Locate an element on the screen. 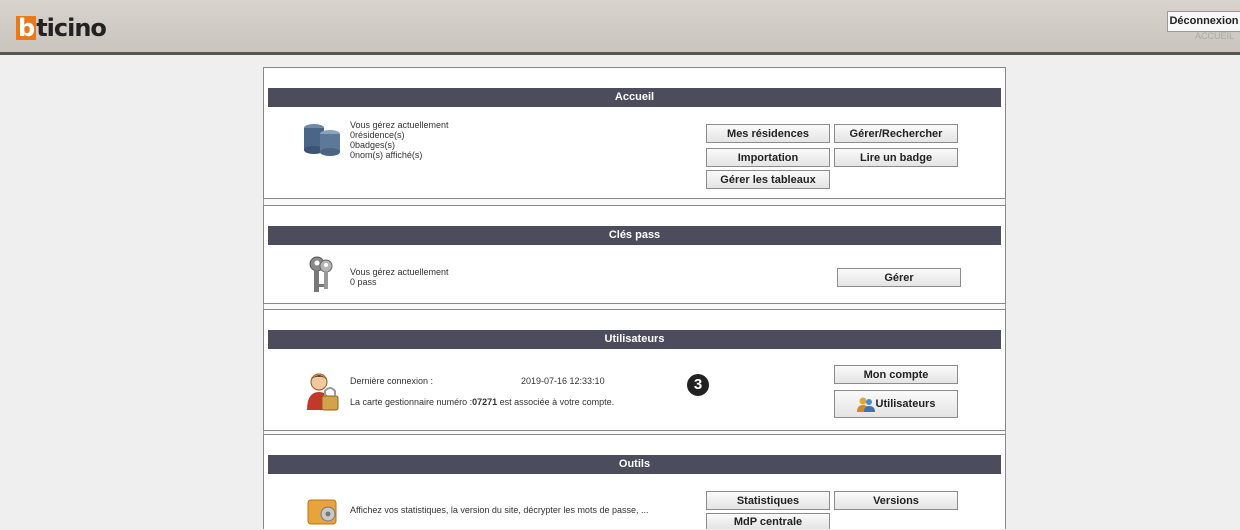  statistics-button: Statistiques is located at coordinates (768, 500).